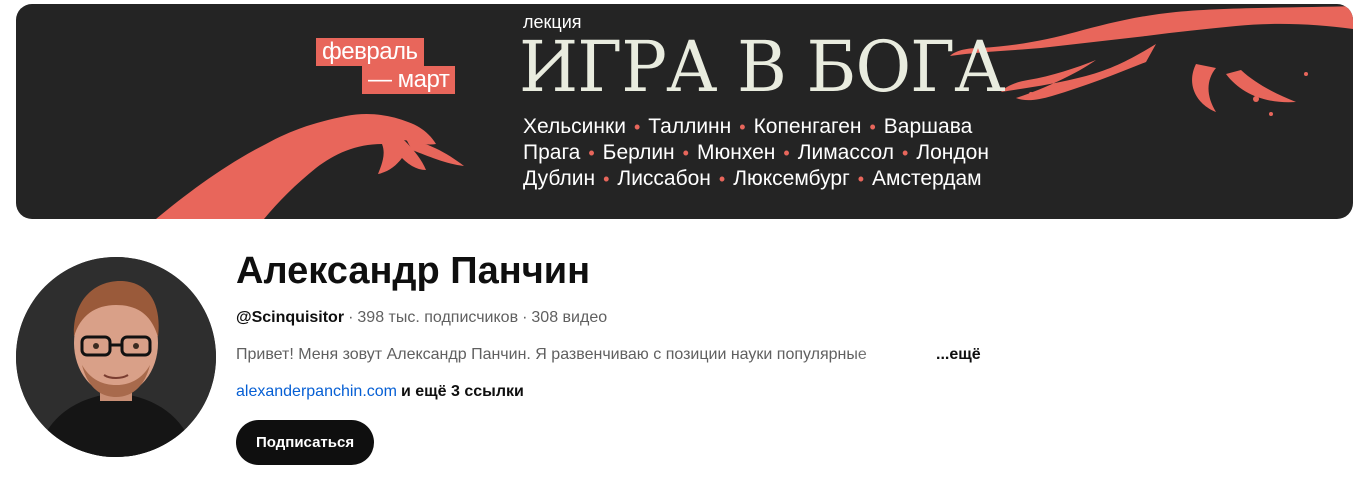  I want to click on city-name: Хельсинки, so click(574, 126).